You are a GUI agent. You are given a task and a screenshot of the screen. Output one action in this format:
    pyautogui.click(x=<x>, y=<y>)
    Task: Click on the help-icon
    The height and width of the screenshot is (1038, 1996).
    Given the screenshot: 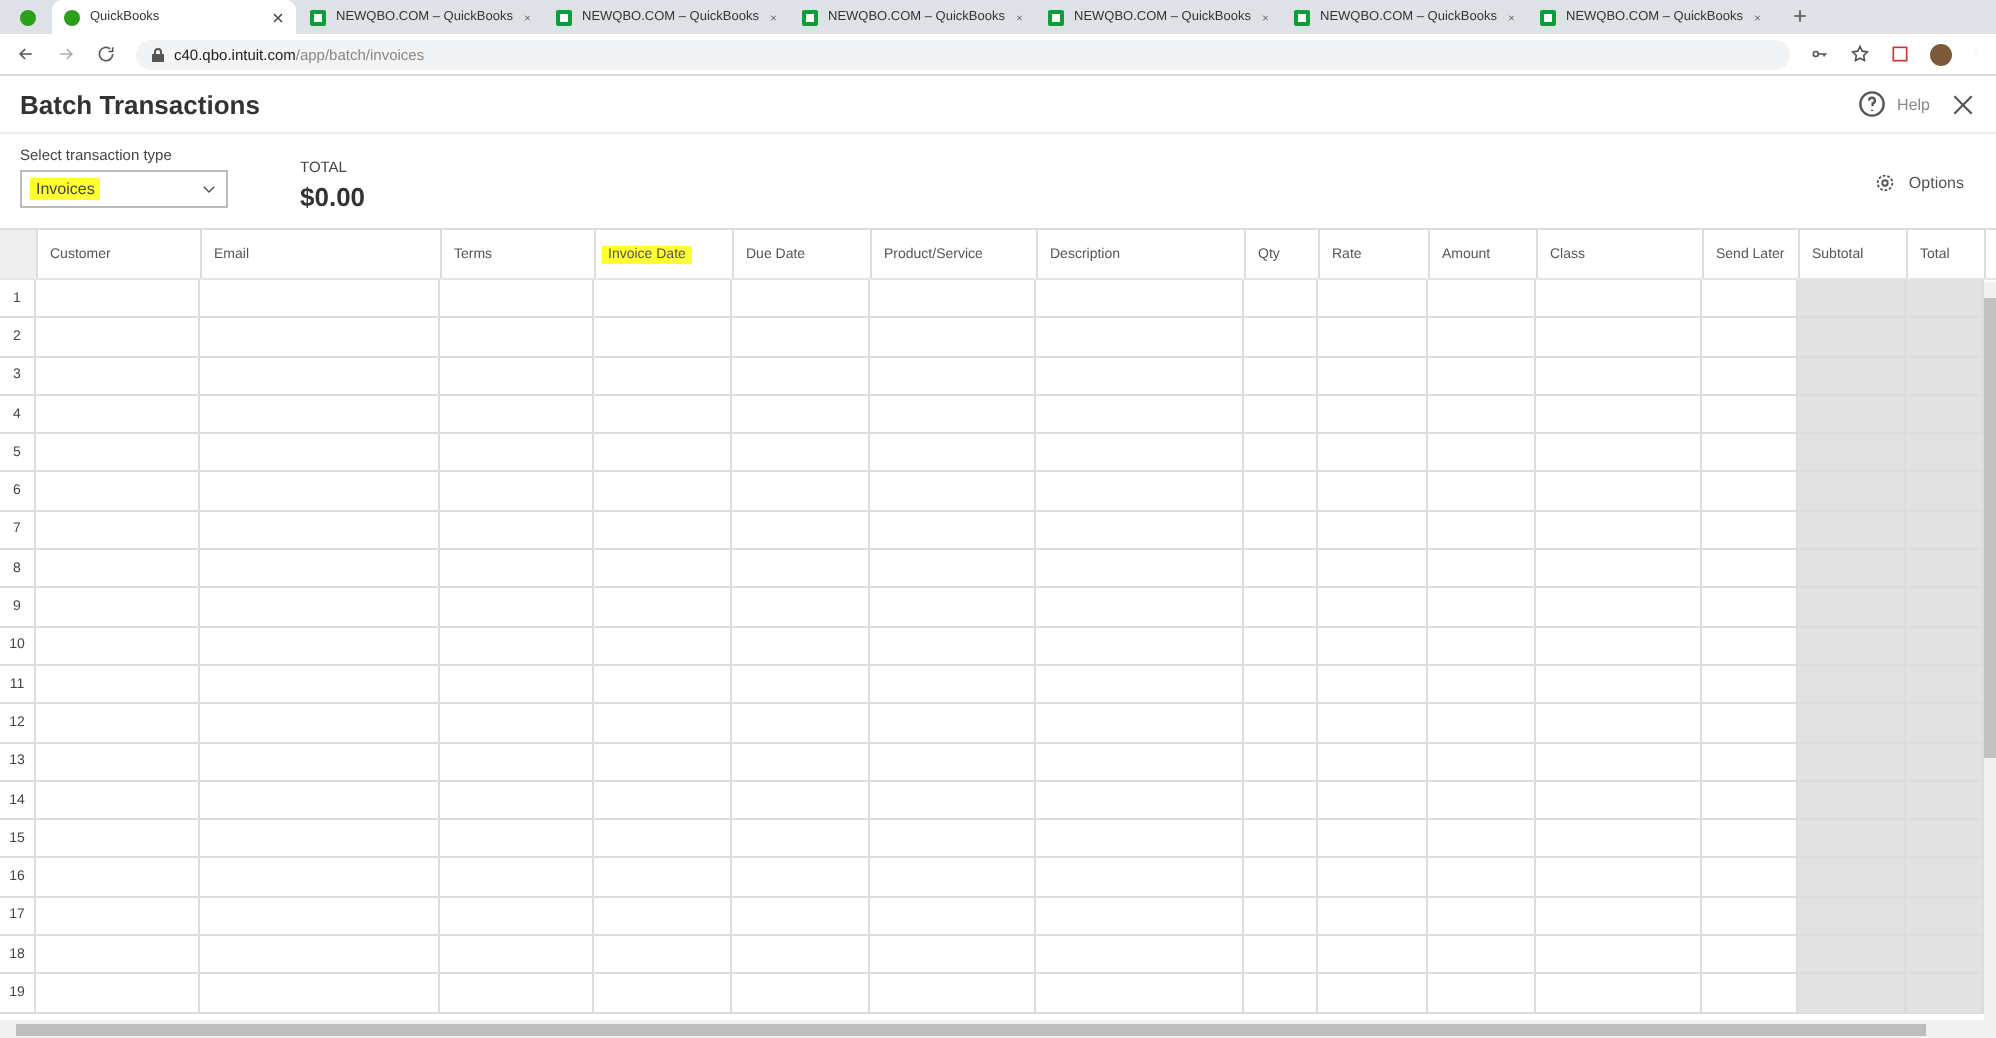 What is the action you would take?
    pyautogui.click(x=1871, y=104)
    